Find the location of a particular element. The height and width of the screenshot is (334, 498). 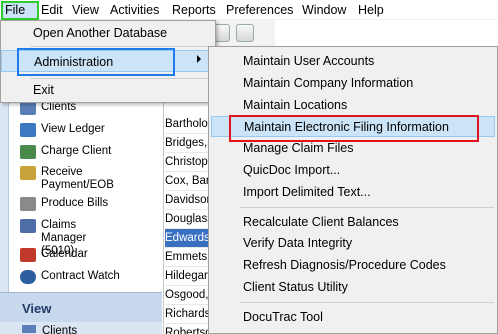

claims-icon is located at coordinates (28, 226).